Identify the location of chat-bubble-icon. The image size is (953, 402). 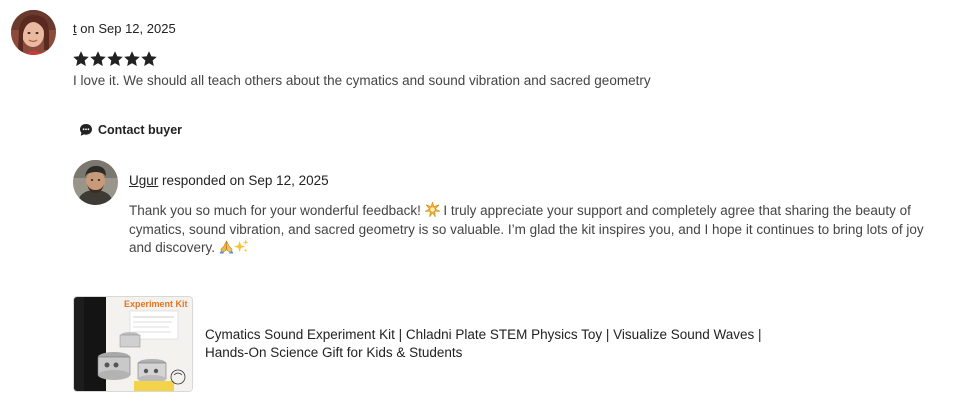
(86, 130).